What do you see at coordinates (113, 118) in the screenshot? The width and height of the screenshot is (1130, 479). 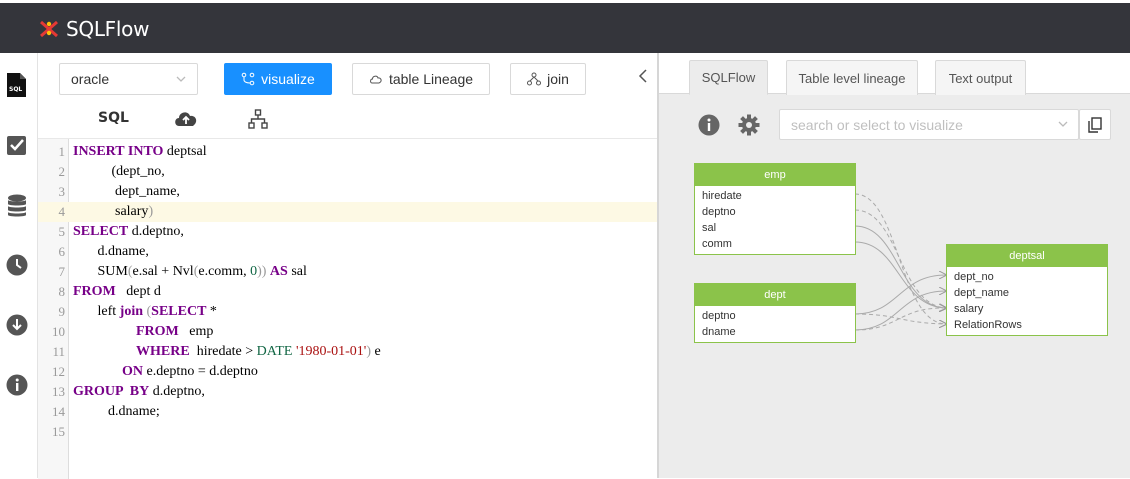 I see `sql-tab: SQL` at bounding box center [113, 118].